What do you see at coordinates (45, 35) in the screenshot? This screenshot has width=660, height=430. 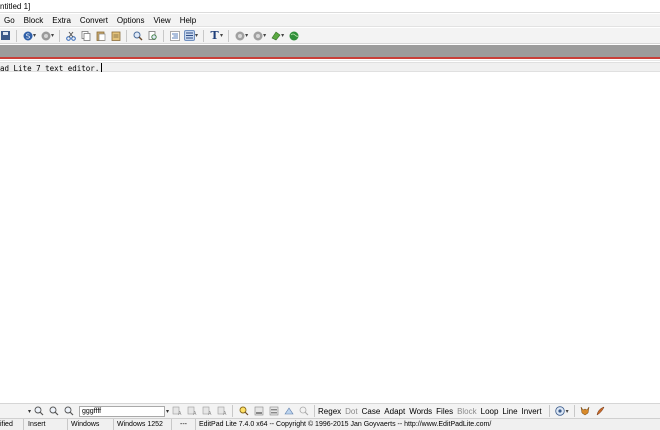 I see `circle-icon` at bounding box center [45, 35].